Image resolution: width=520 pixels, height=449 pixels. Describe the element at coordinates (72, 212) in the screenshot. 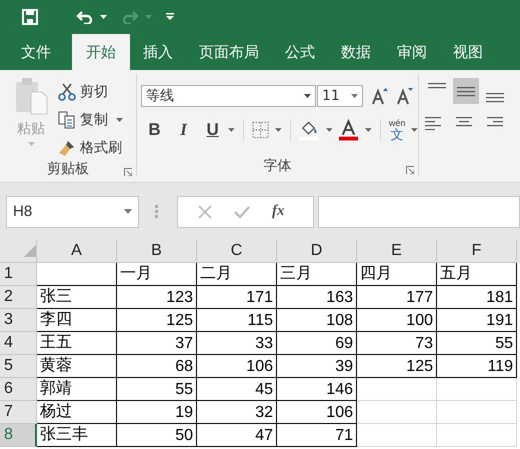

I see `name-box: H8` at that location.